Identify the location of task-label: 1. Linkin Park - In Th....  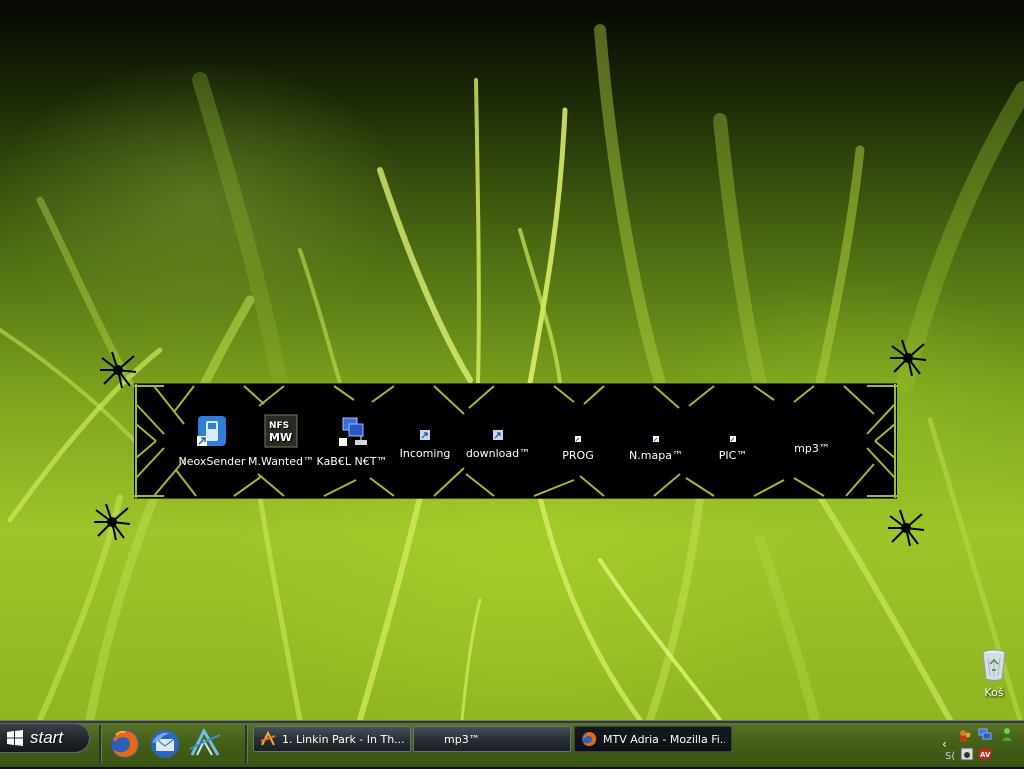
(343, 739).